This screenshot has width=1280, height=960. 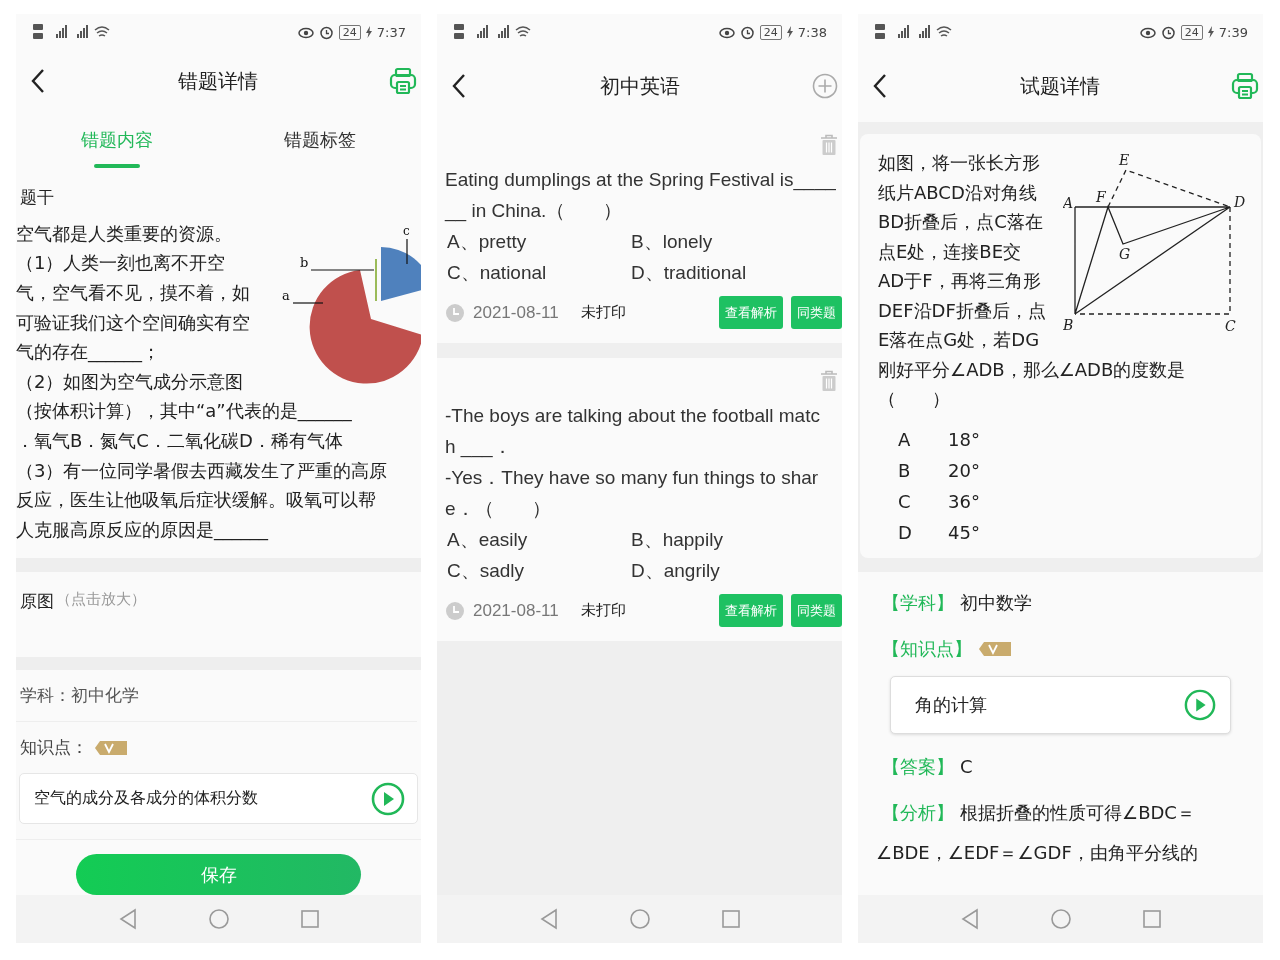 I want to click on add-icon, so click(x=825, y=86).